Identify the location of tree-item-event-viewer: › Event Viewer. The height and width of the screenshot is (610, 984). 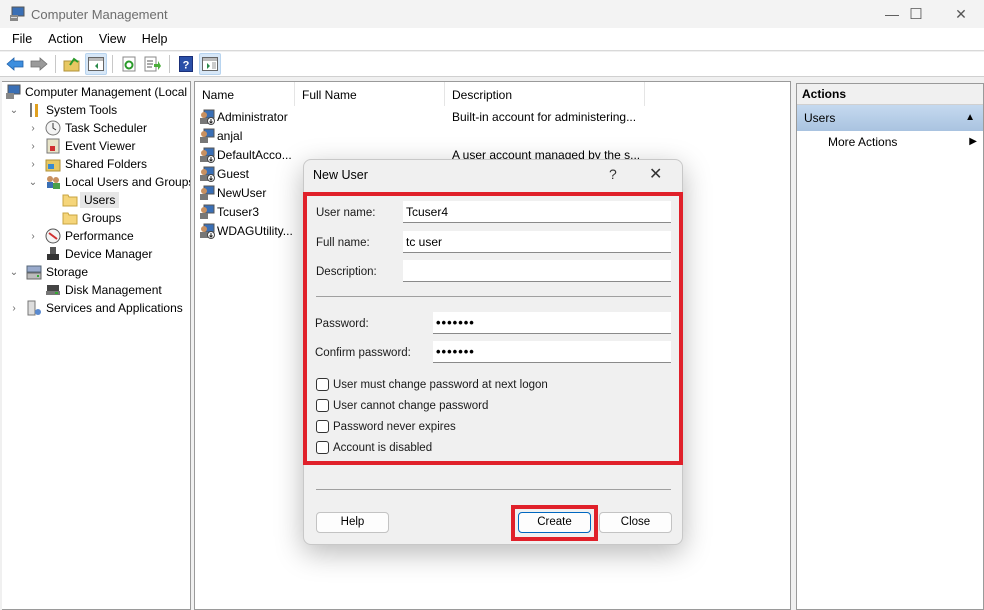
(81, 146).